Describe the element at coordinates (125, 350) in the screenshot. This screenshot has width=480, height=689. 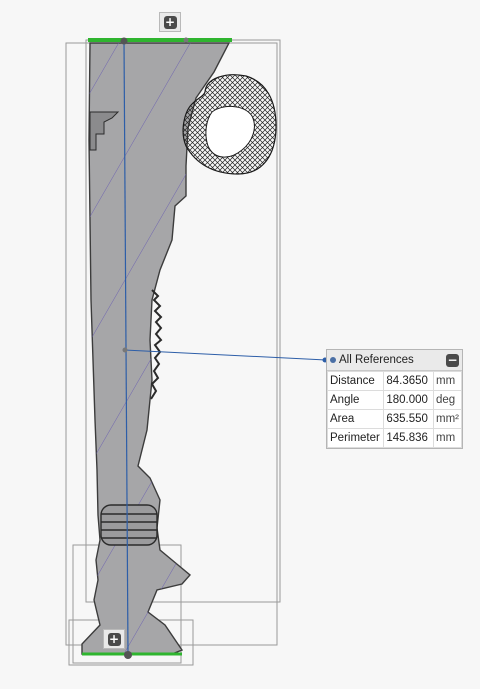
I see `mid-vertex-handle` at that location.